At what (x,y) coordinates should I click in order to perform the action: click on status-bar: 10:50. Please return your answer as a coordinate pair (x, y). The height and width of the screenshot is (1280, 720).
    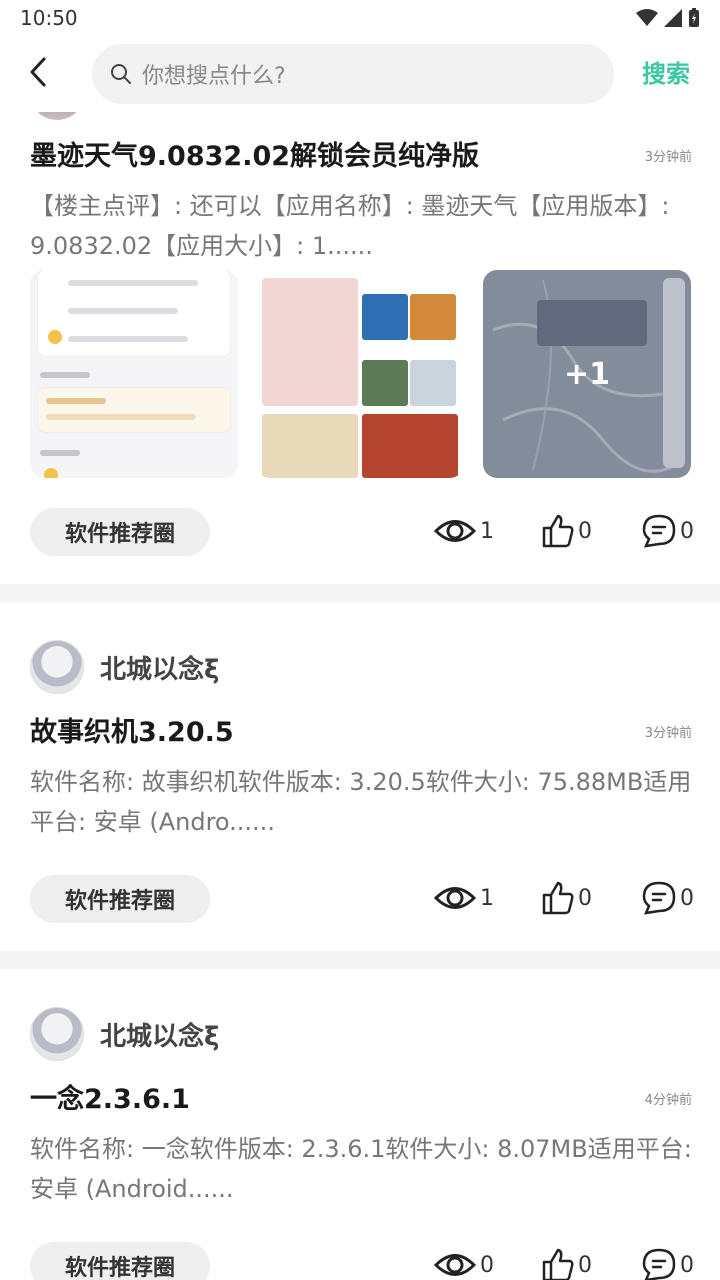
    Looking at the image, I should click on (360, 18).